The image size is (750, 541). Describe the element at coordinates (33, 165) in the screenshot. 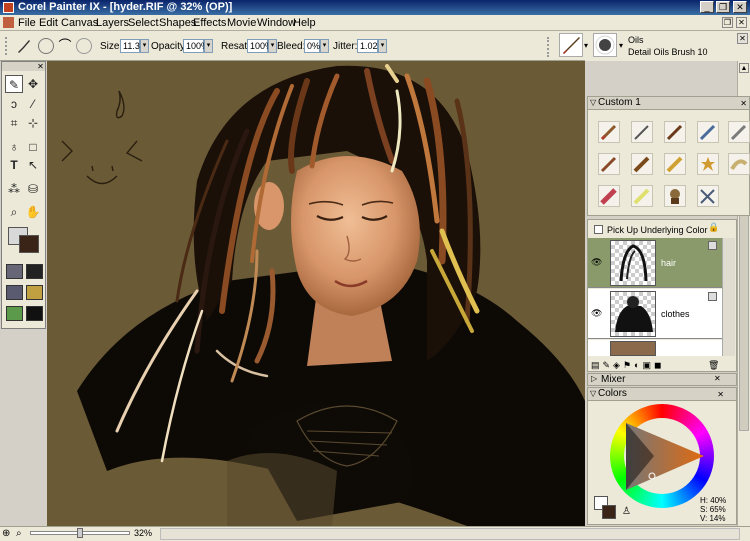

I see `shape-selection-icon: ↖` at that location.